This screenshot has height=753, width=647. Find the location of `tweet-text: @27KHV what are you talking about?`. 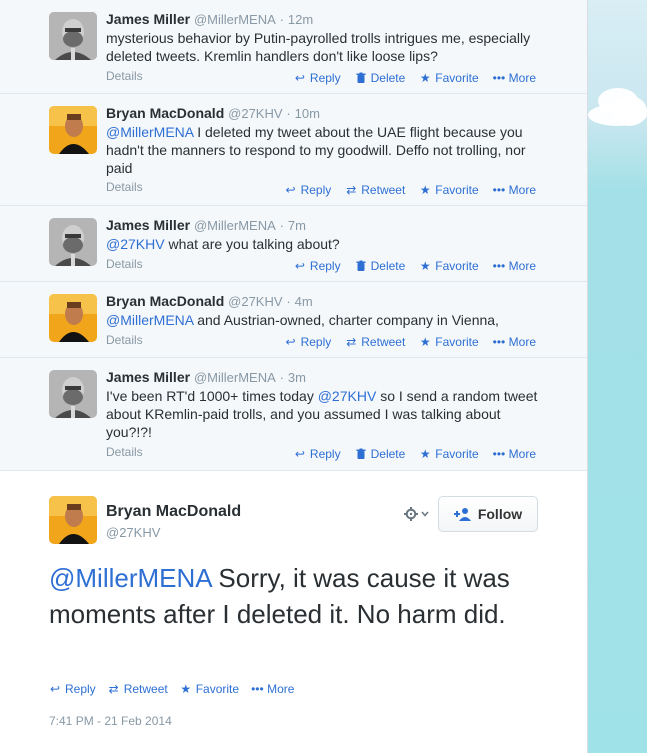

tweet-text: @27KHV what are you talking about? is located at coordinates (326, 244).